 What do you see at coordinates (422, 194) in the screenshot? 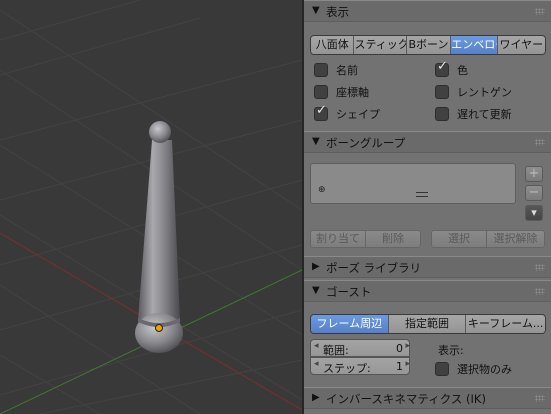
I see `list-resize-handle-icon` at bounding box center [422, 194].